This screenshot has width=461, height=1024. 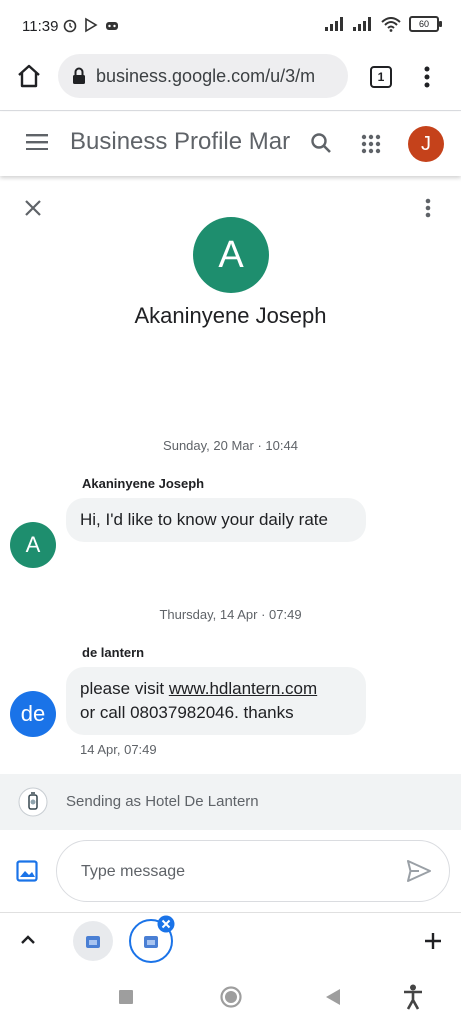 I want to click on url-bar: business.google.com/u/3/m, so click(x=203, y=76).